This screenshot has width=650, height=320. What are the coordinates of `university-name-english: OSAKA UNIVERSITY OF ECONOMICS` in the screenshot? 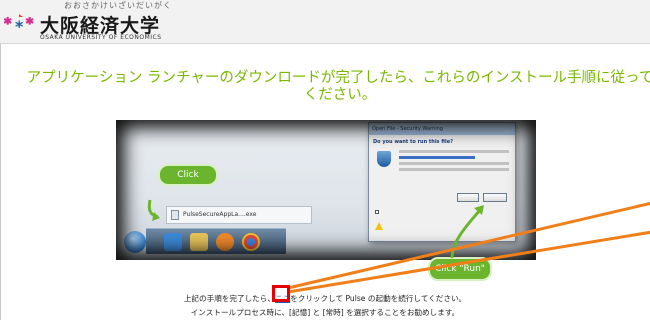 It's located at (101, 37).